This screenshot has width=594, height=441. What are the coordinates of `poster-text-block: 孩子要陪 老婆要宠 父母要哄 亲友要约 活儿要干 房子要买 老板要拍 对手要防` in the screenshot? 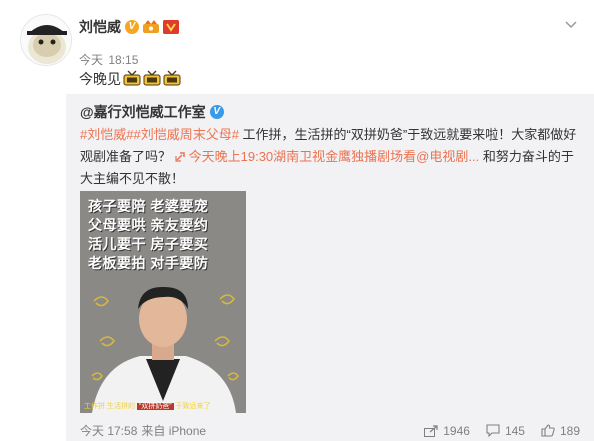 It's located at (163, 235).